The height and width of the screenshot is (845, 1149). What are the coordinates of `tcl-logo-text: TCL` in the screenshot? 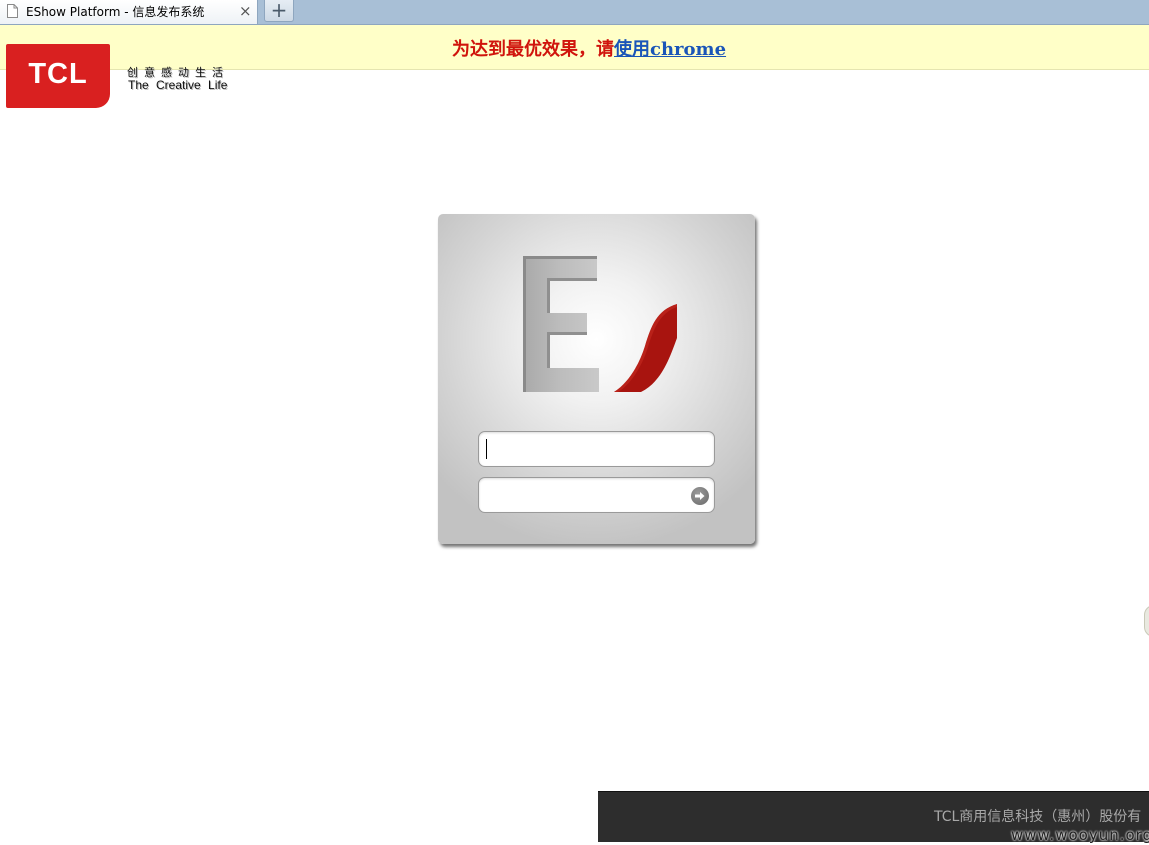 It's located at (58, 74).